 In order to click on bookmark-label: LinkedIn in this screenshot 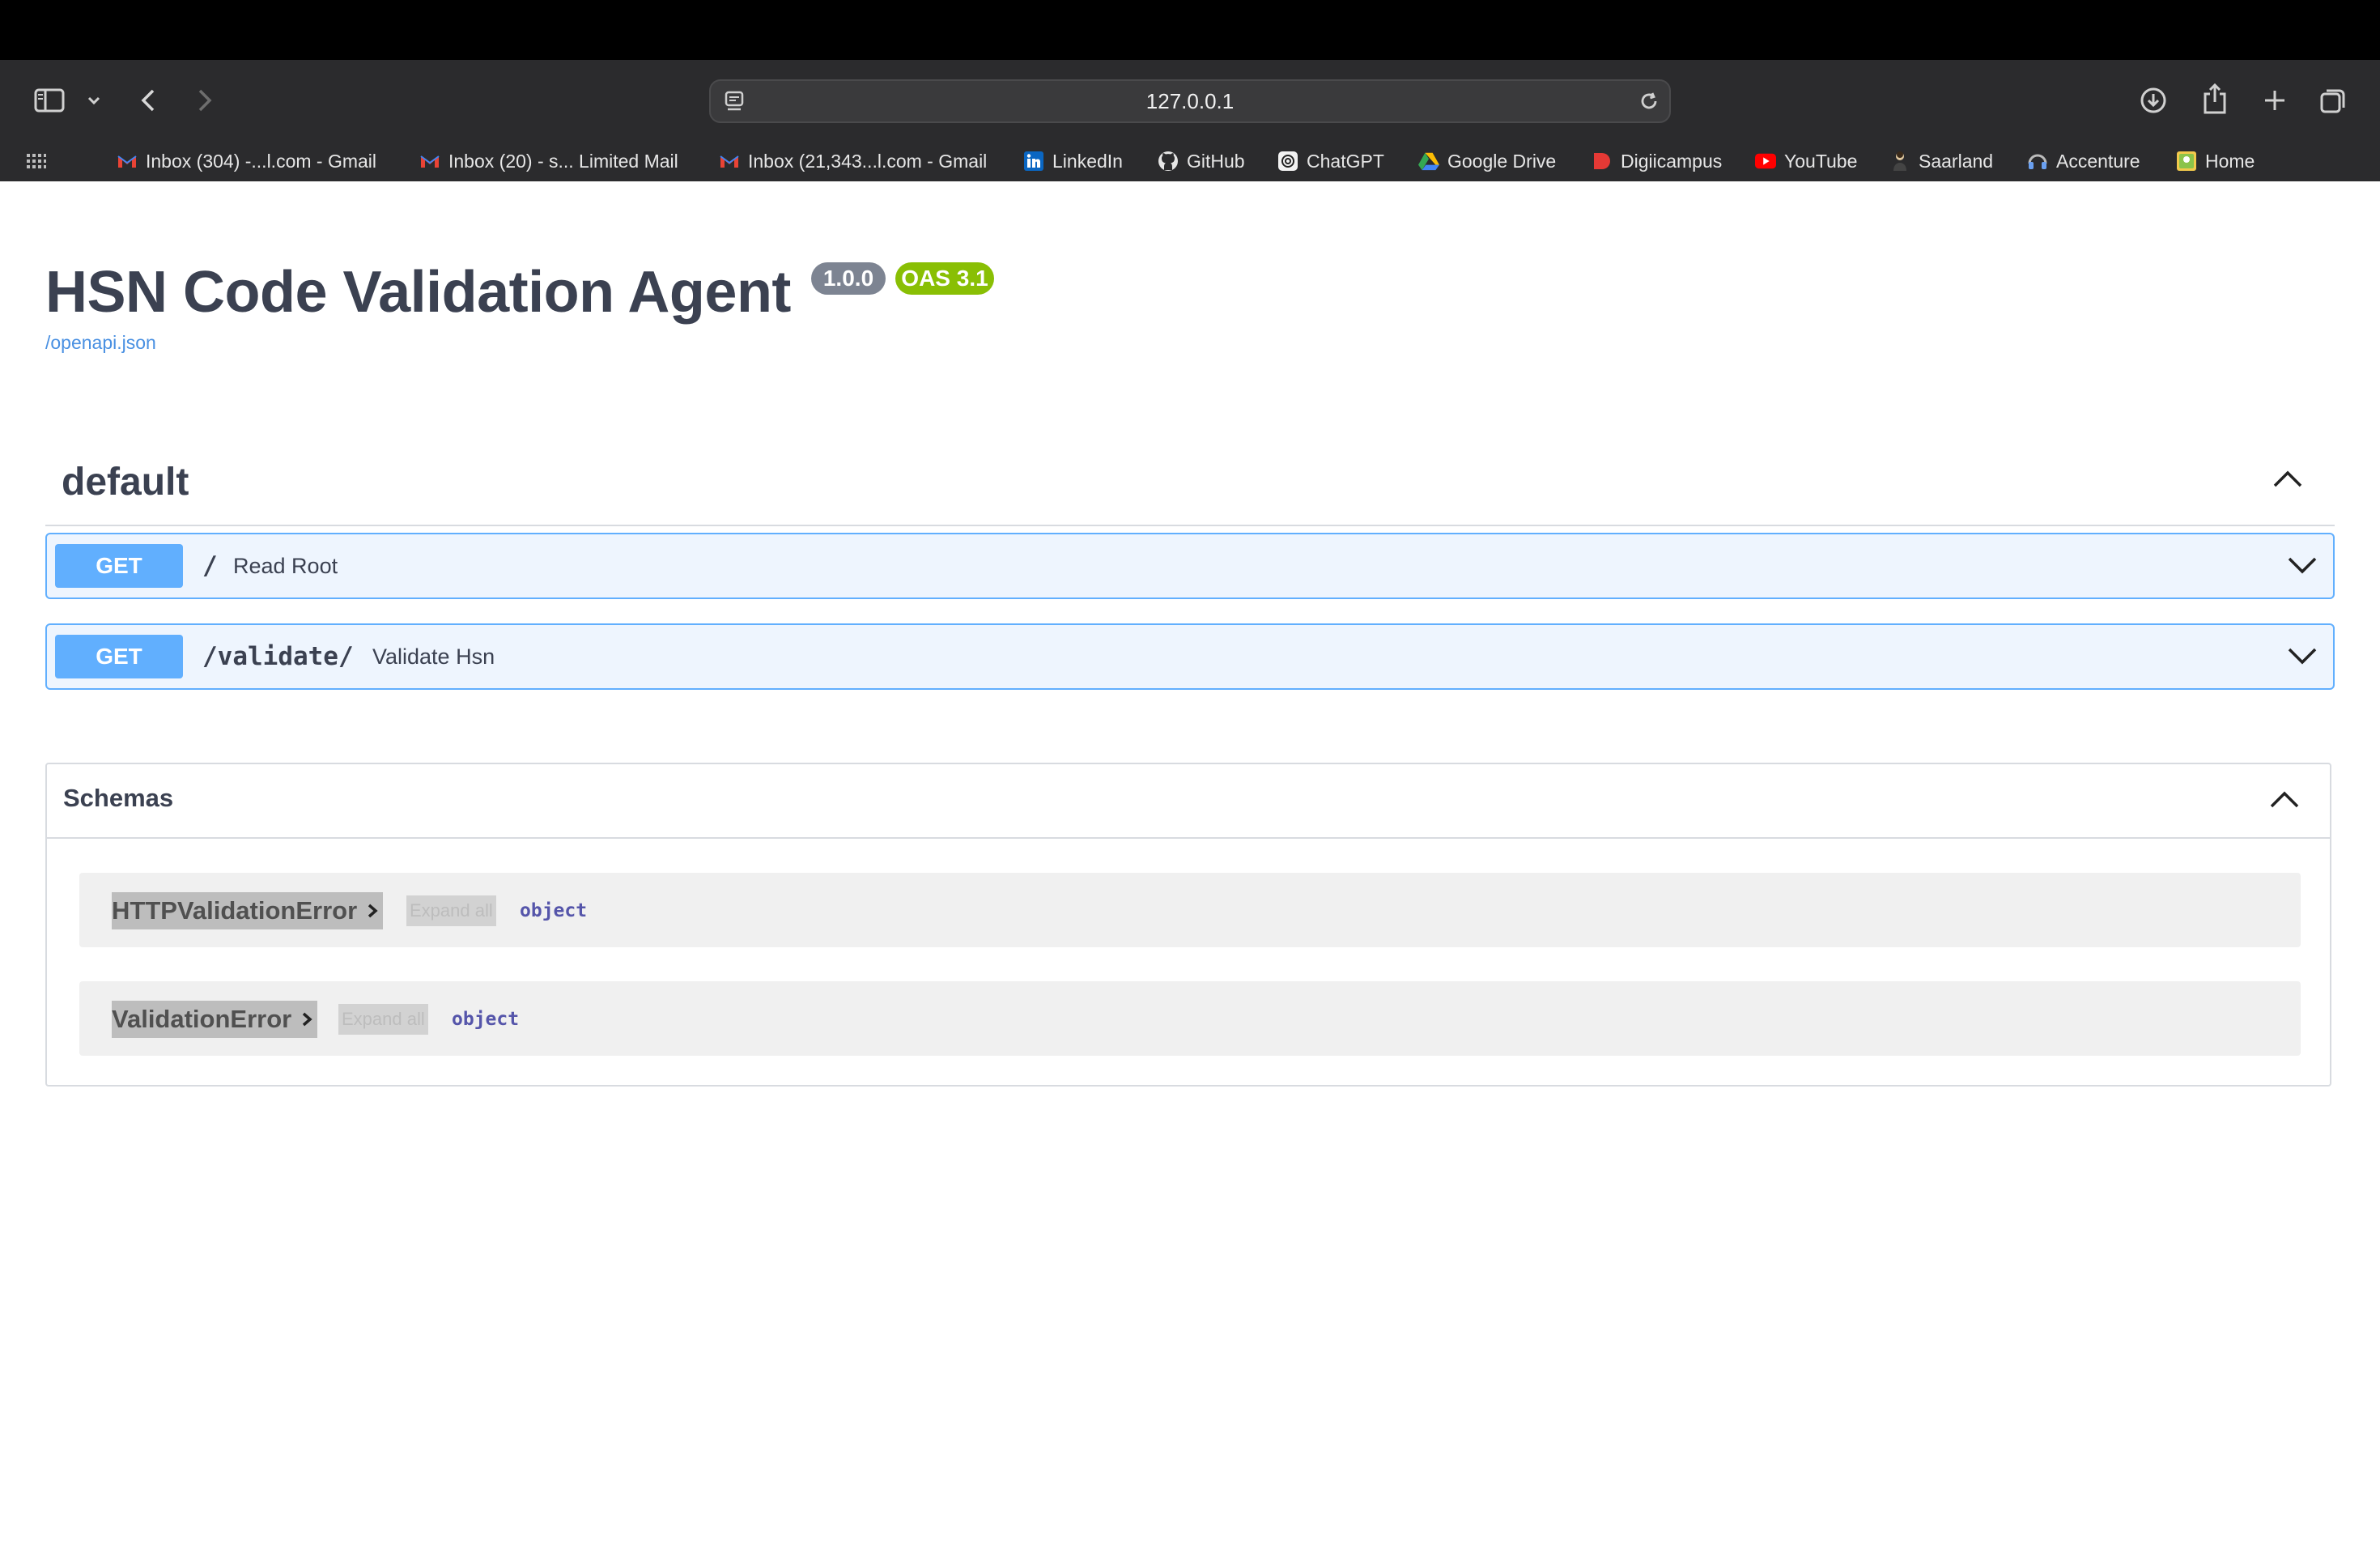, I will do `click(1087, 161)`.